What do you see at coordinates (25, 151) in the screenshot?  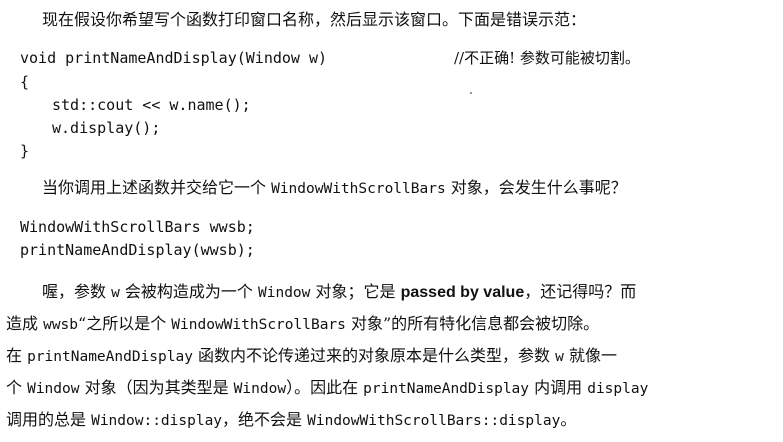 I see `code-line: }` at bounding box center [25, 151].